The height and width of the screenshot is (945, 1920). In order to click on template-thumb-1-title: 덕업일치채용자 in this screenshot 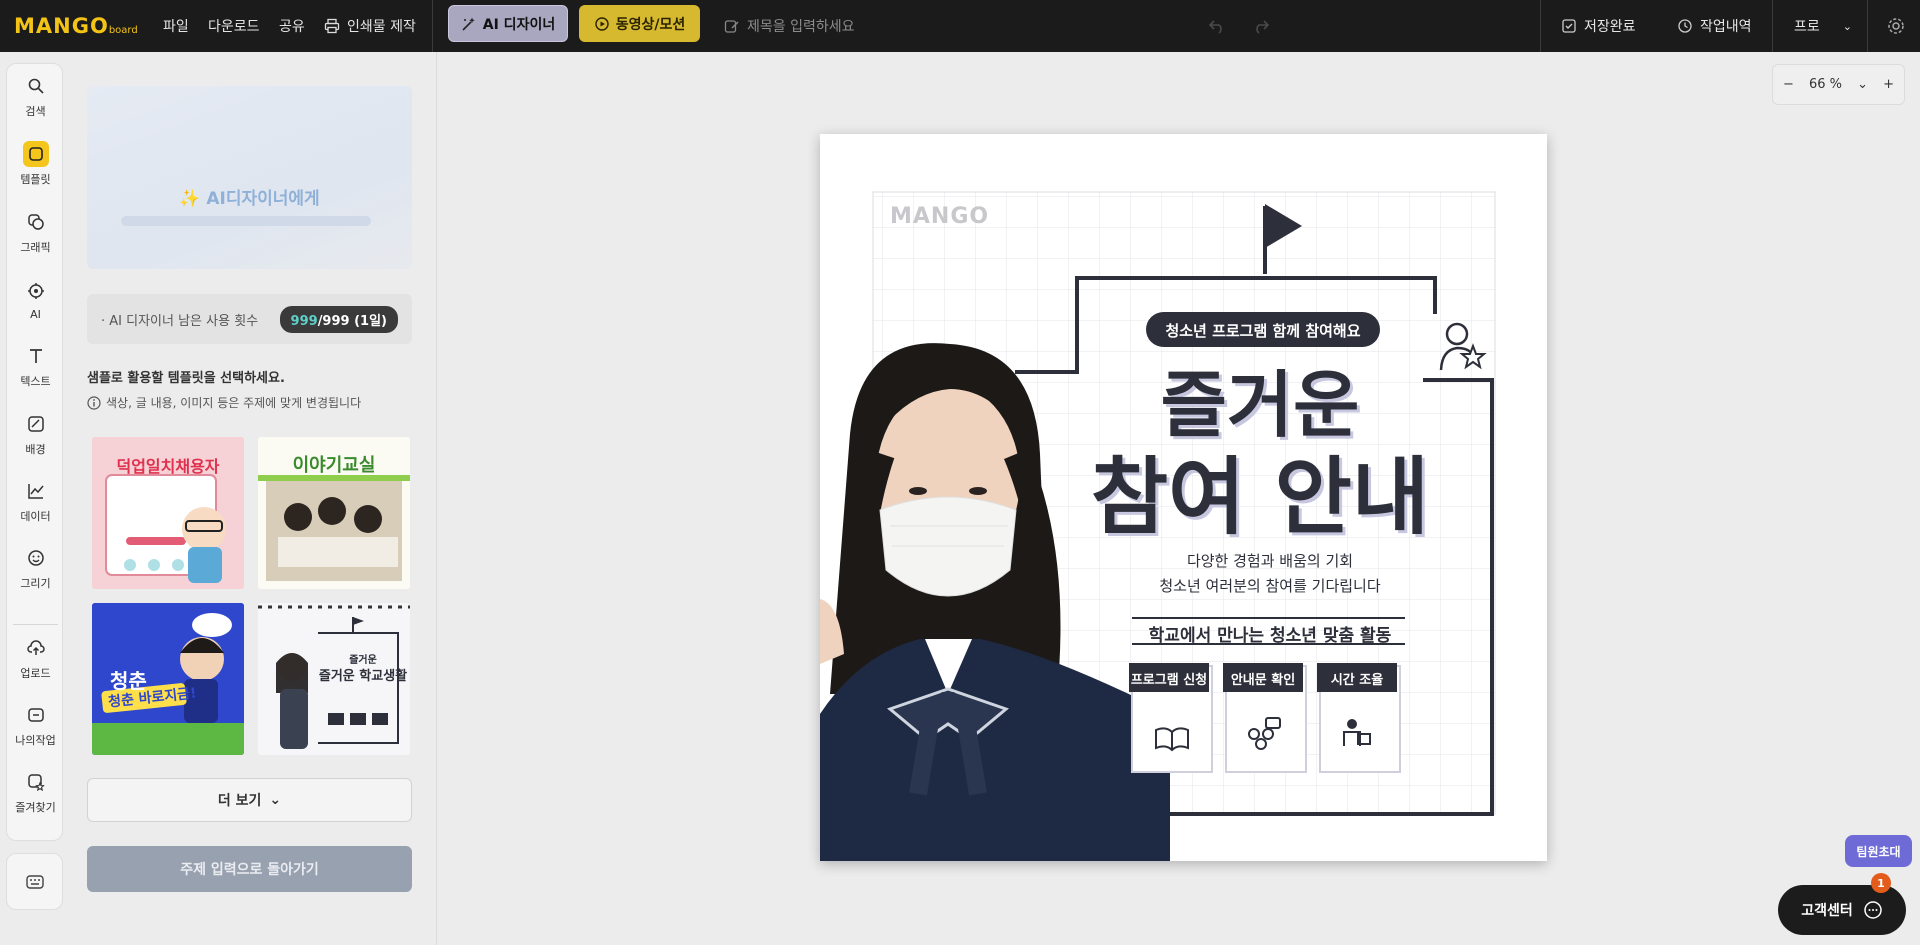, I will do `click(168, 466)`.